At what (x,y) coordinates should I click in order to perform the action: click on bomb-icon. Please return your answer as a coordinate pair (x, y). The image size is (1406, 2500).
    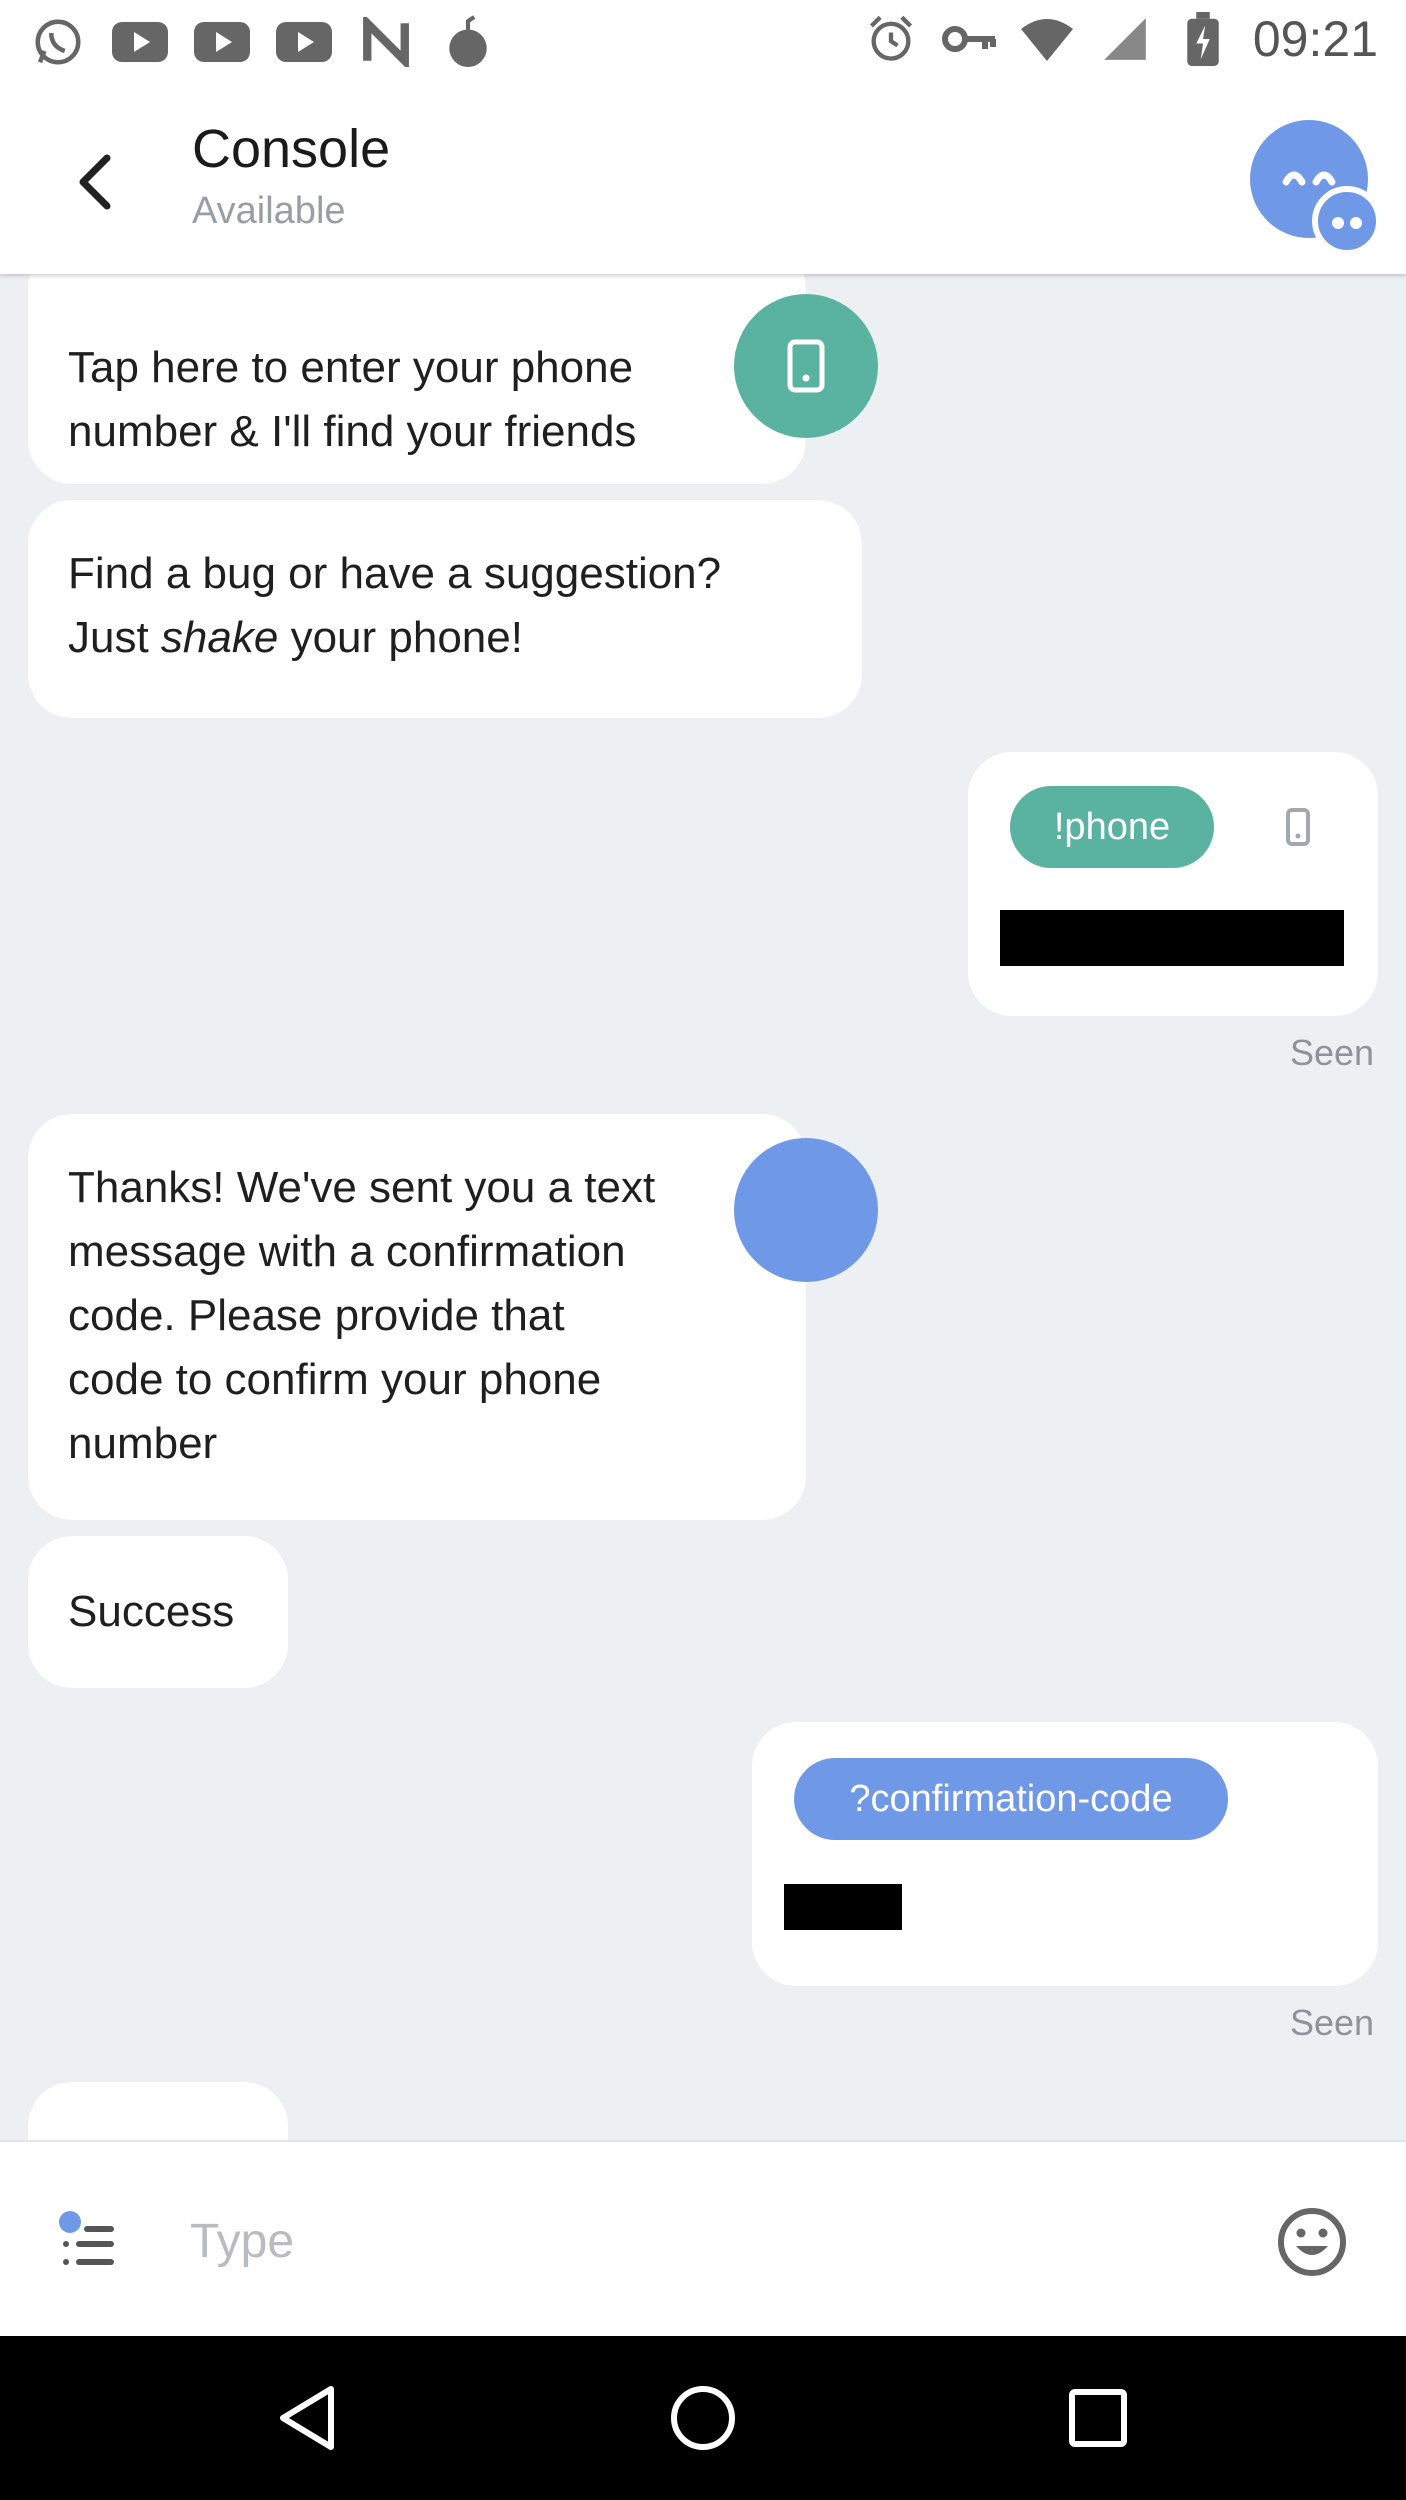
    Looking at the image, I should click on (468, 42).